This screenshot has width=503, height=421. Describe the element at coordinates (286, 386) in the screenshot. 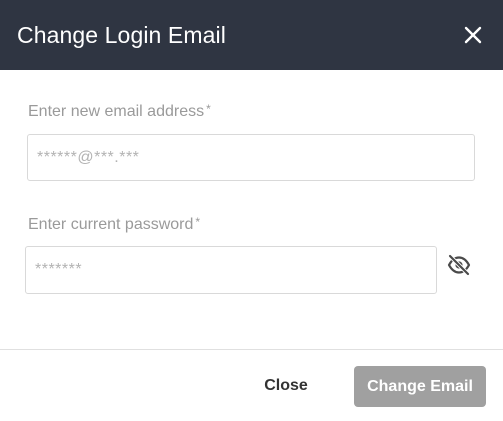

I see `close-button: Close` at that location.